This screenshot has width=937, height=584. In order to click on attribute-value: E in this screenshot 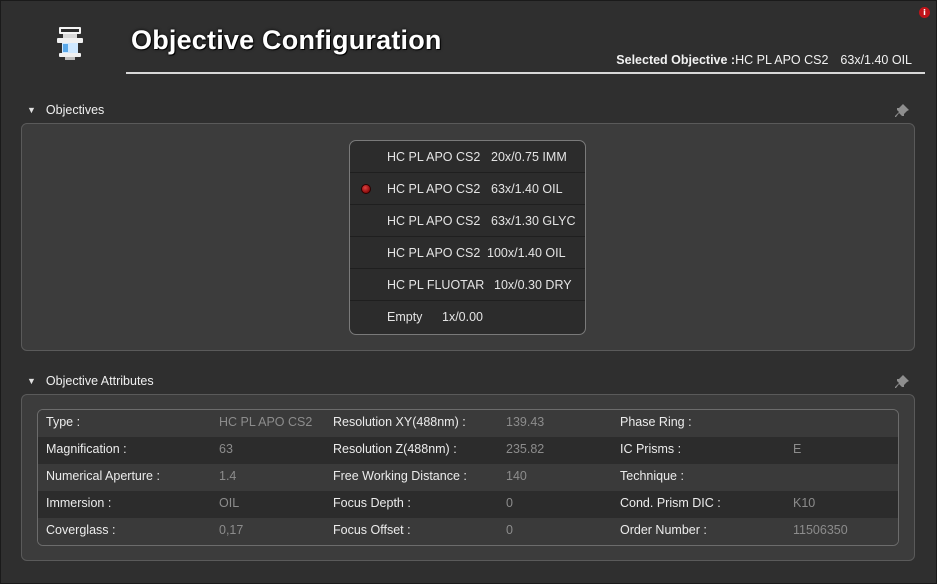, I will do `click(797, 449)`.